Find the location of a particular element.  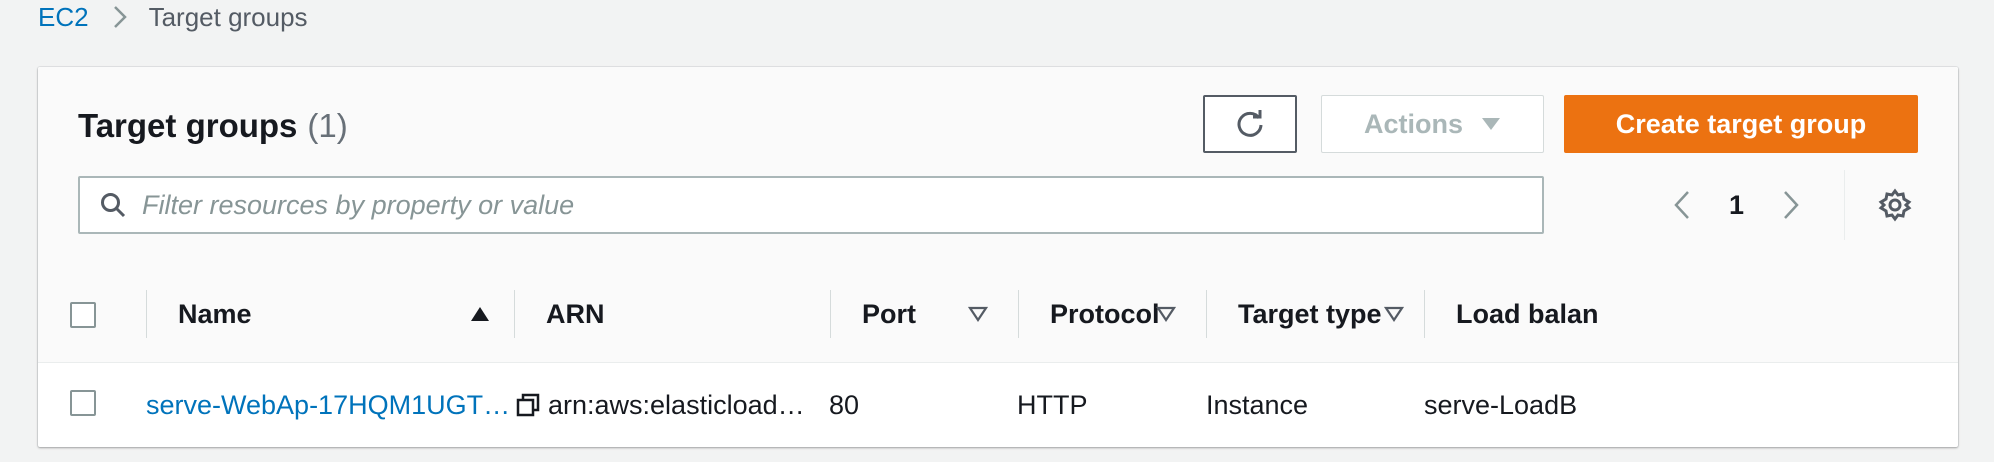

column-label-port: Port is located at coordinates (889, 313).